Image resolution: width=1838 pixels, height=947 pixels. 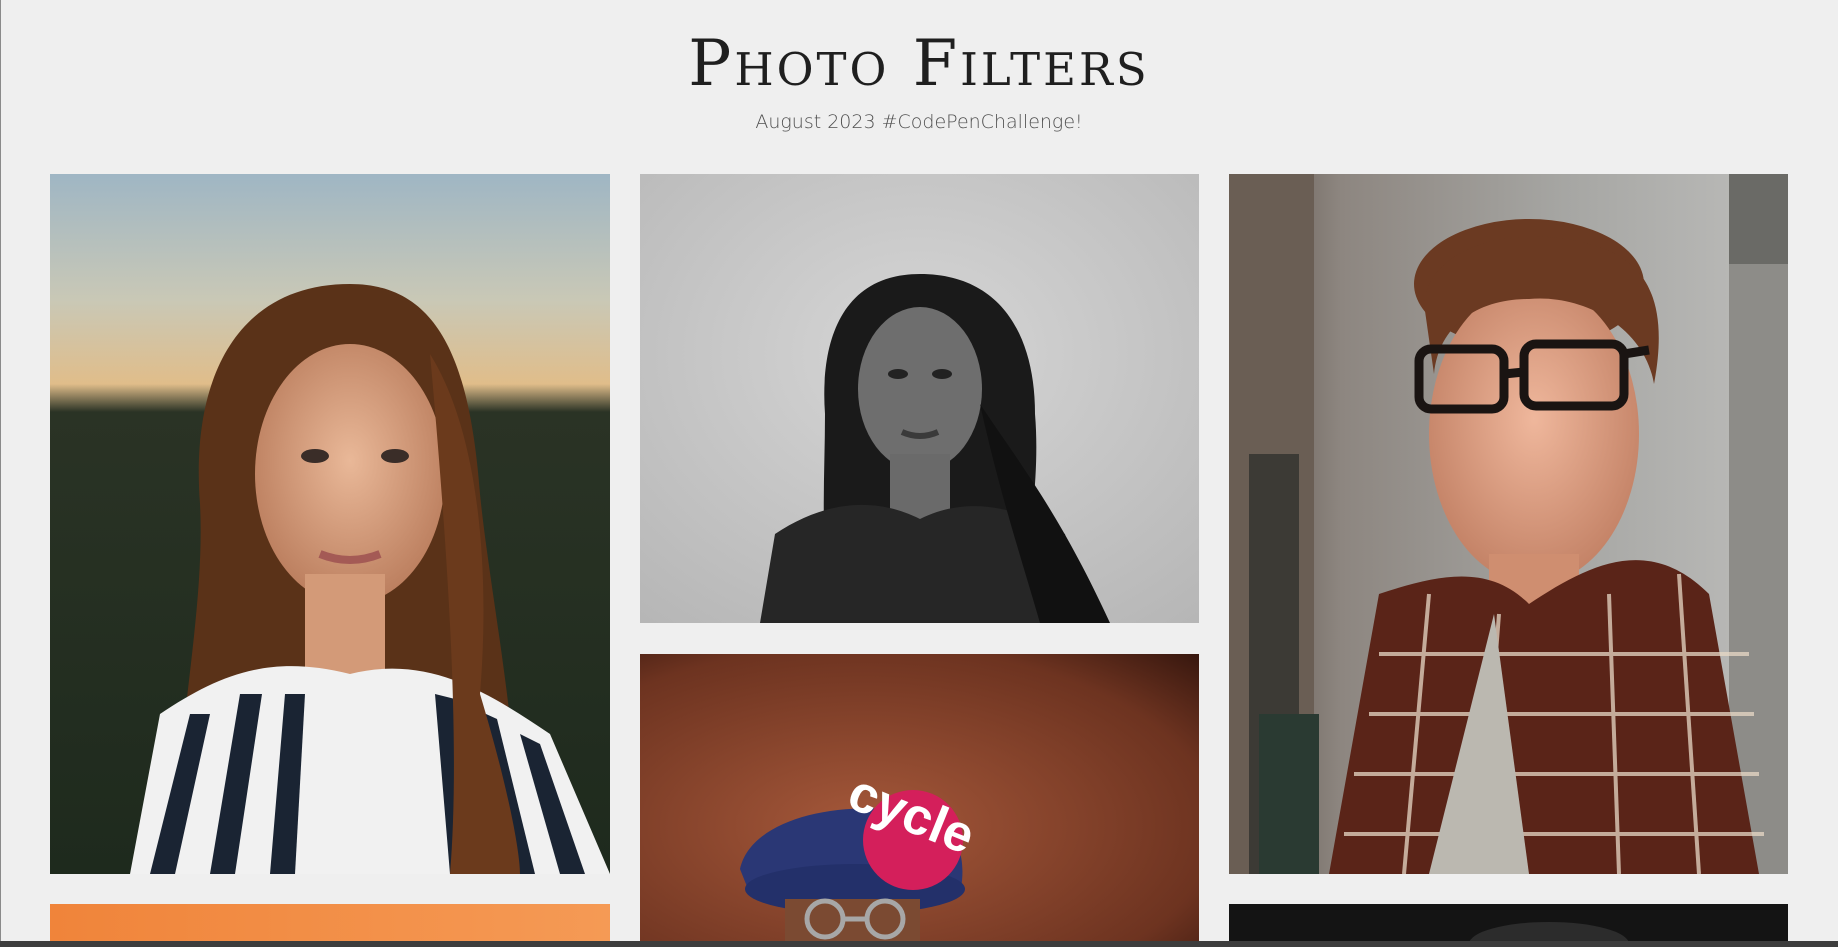 I want to click on photo-card-4: cycle, so click(x=919, y=797).